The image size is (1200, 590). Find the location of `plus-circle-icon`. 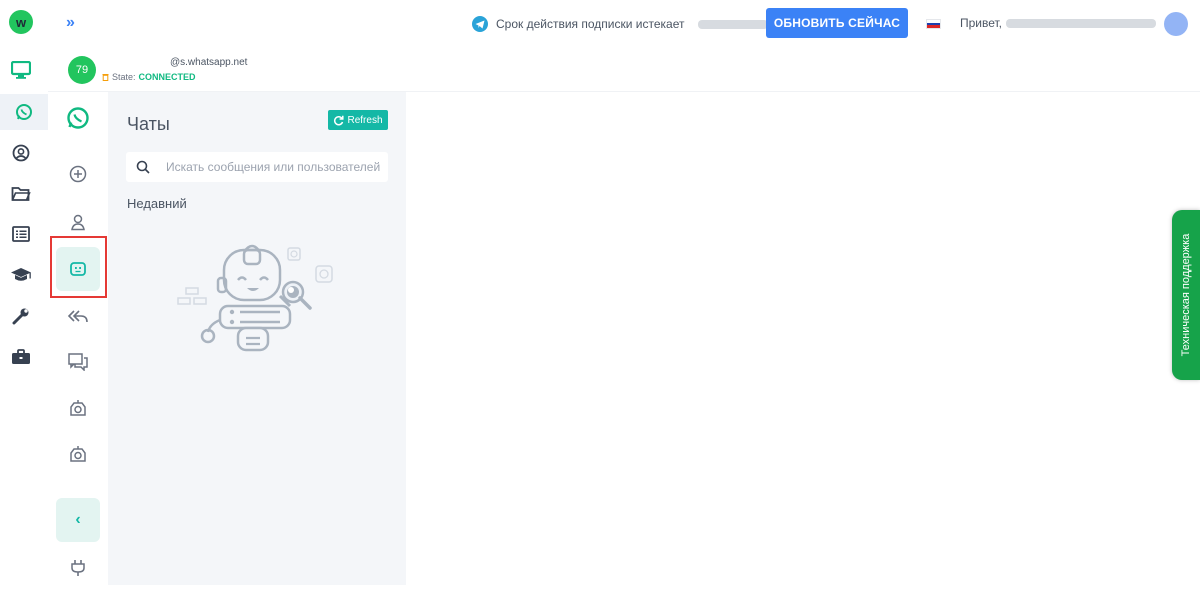

plus-circle-icon is located at coordinates (78, 174).